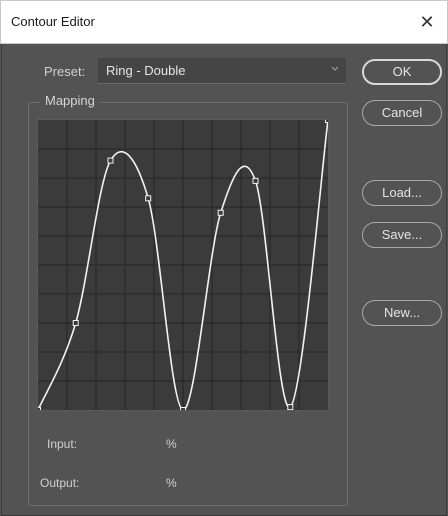  I want to click on output-label: Output:, so click(60, 483).